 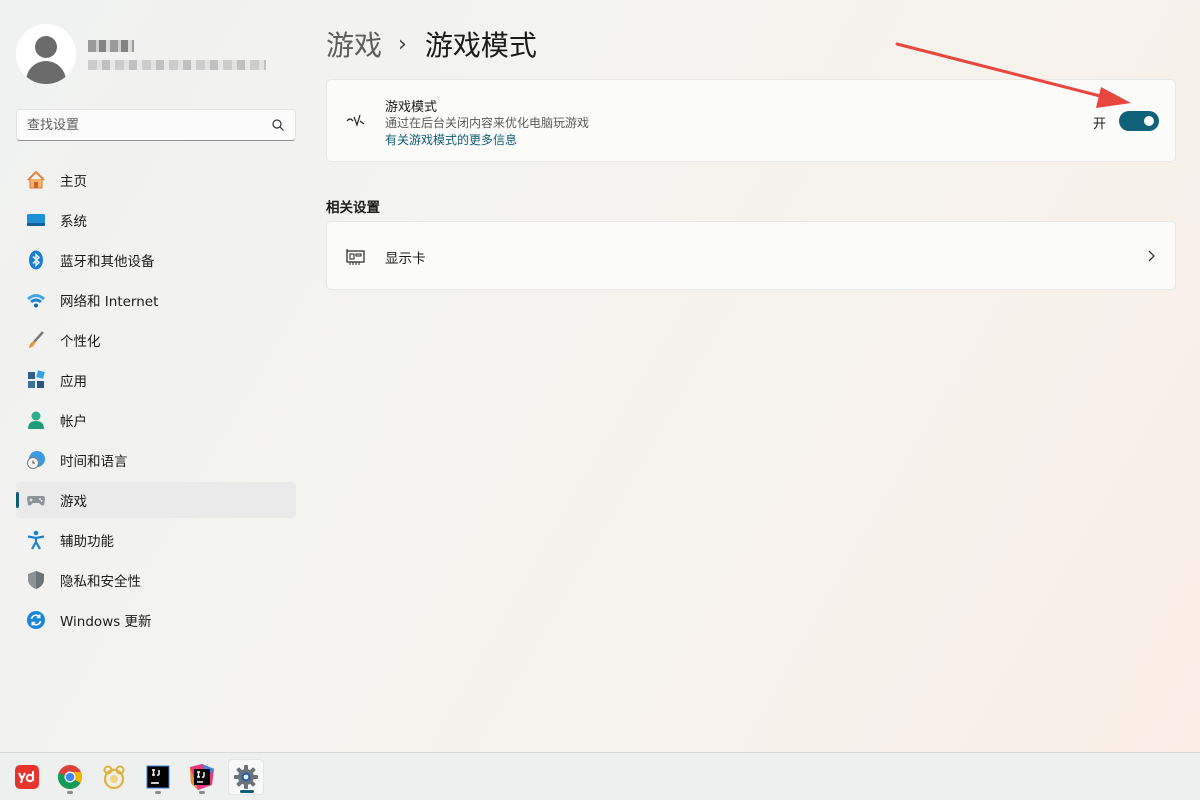 I want to click on avatar, so click(x=46, y=54).